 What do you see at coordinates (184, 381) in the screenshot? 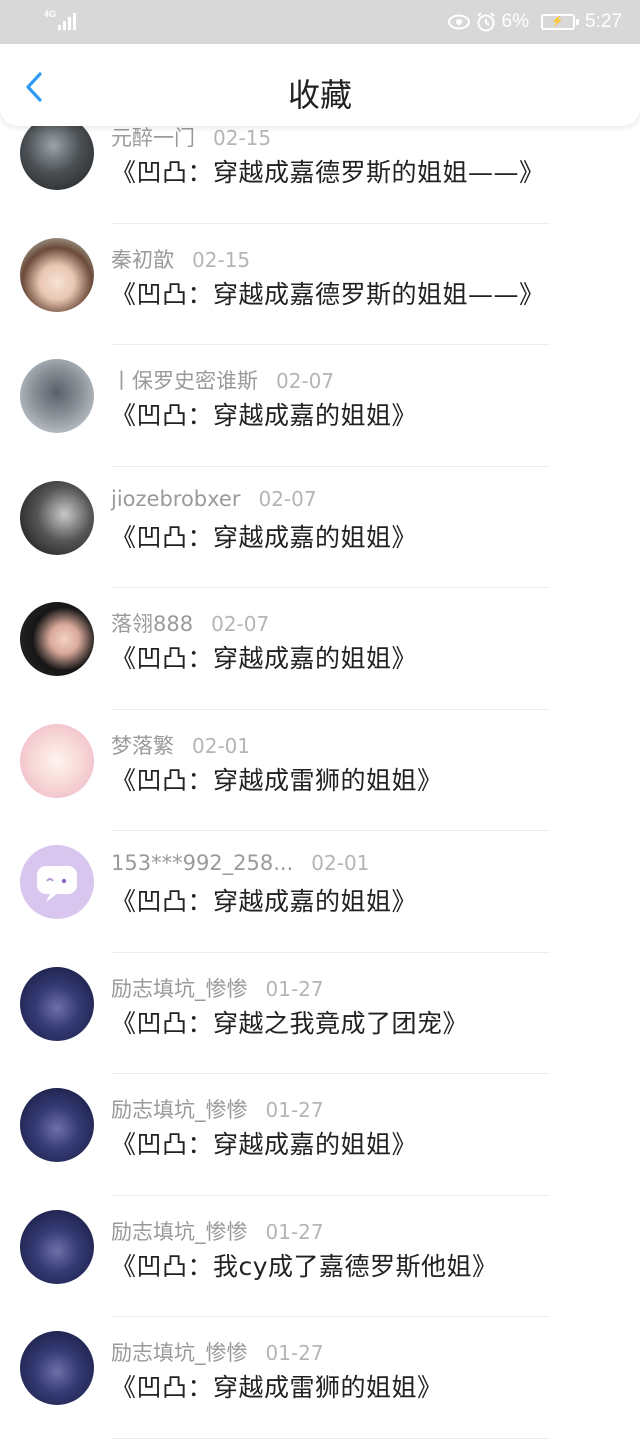
I see `username: 丨保罗史密谁斯` at bounding box center [184, 381].